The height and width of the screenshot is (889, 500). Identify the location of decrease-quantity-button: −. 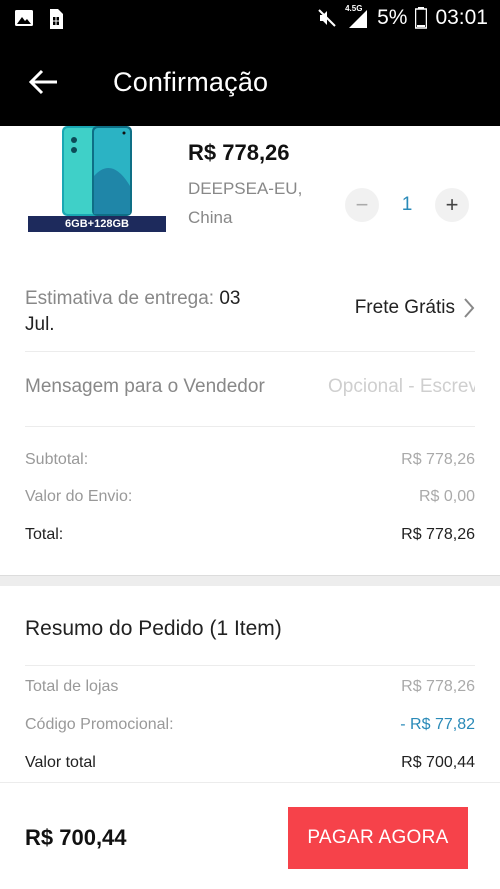
(362, 205).